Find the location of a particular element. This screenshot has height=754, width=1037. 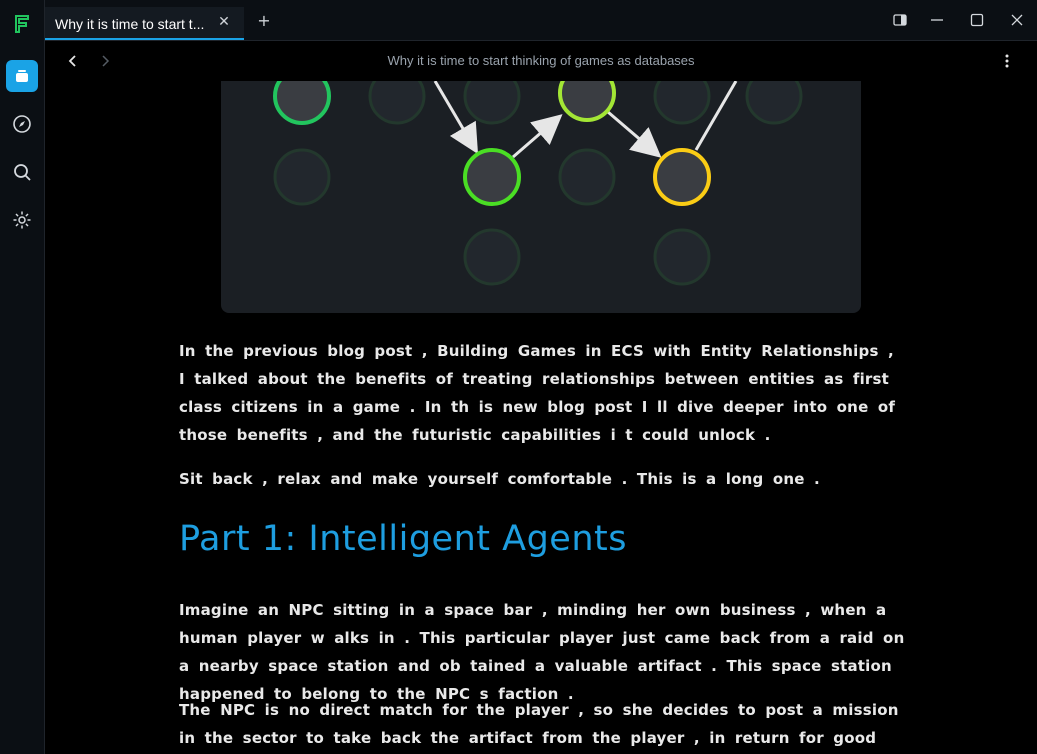

node-lime is located at coordinates (587, 101).